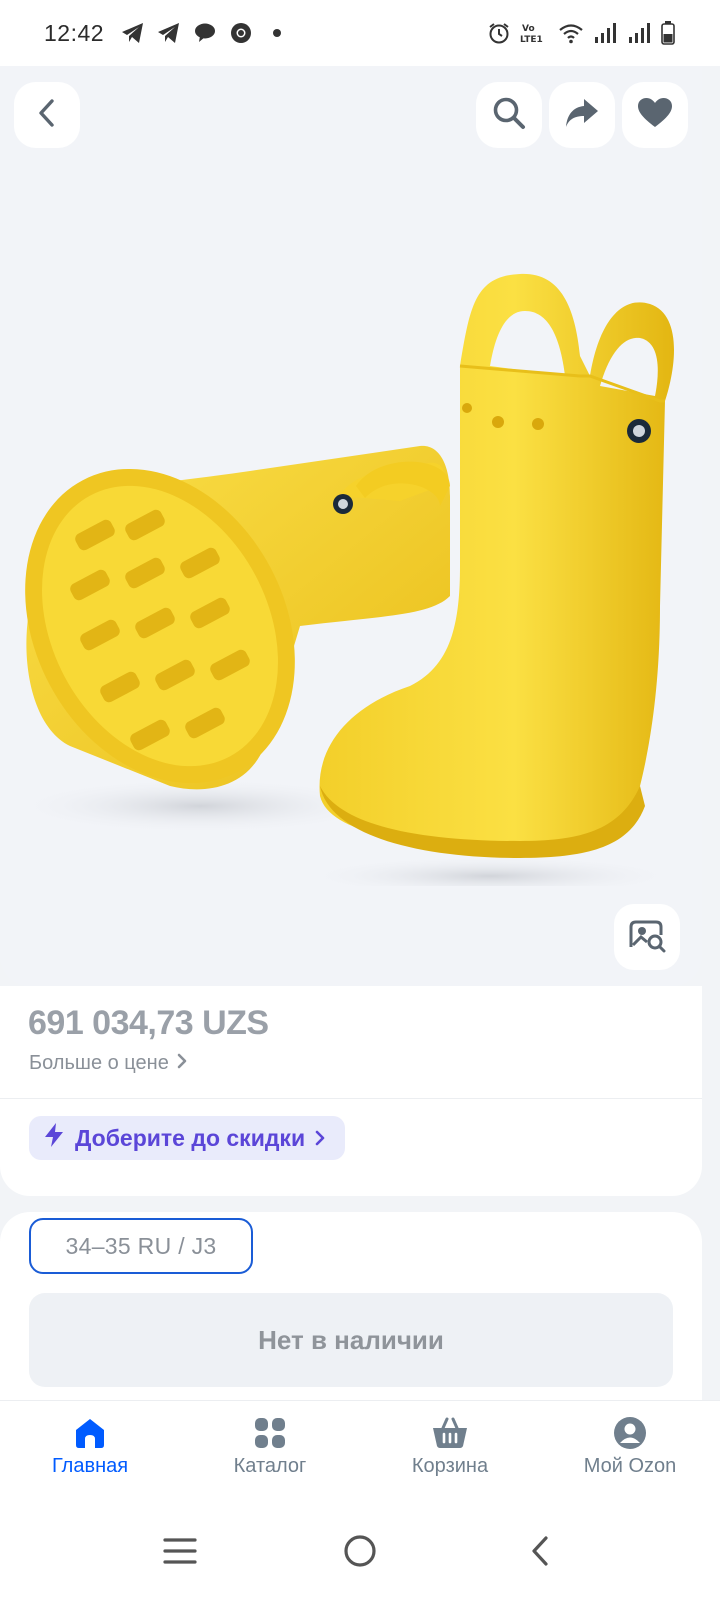  Describe the element at coordinates (668, 33) in the screenshot. I see `battery-icon` at that location.